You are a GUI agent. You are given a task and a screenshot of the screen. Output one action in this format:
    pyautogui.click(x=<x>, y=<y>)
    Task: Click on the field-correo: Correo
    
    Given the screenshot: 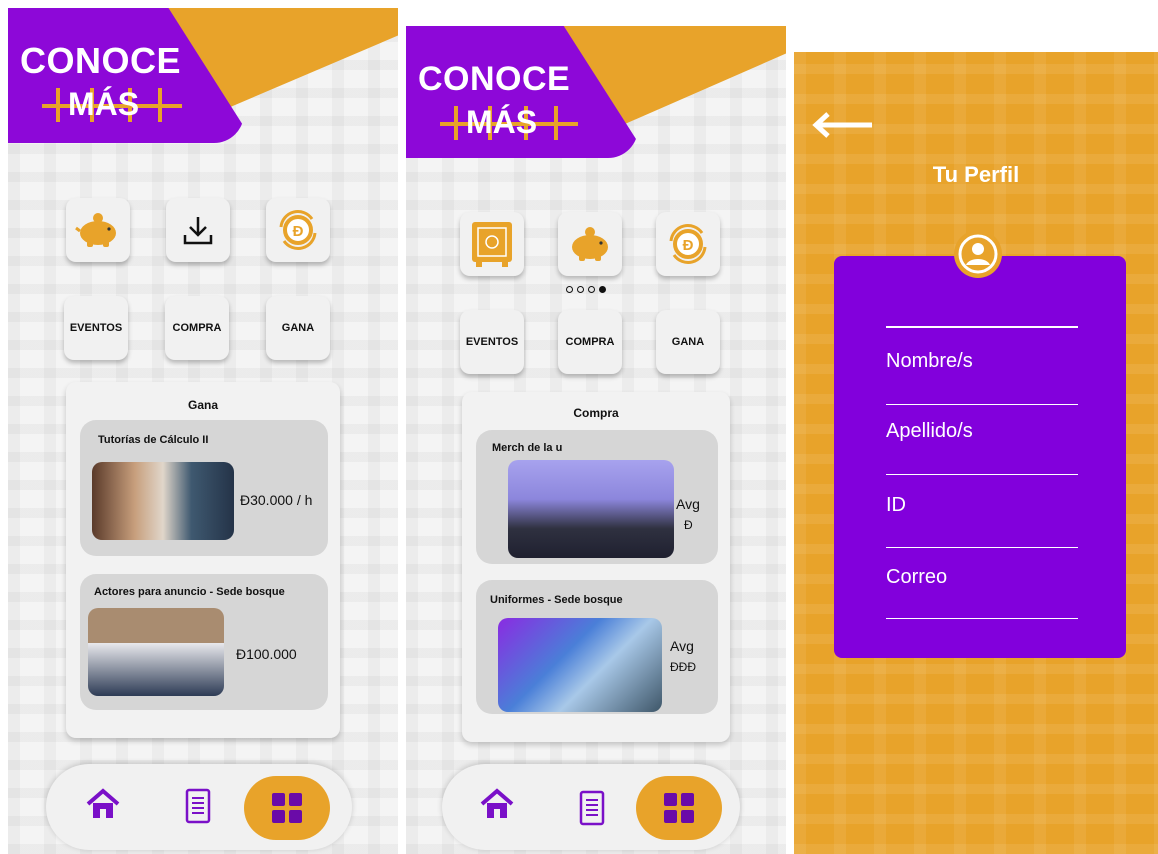 What is the action you would take?
    pyautogui.click(x=916, y=577)
    